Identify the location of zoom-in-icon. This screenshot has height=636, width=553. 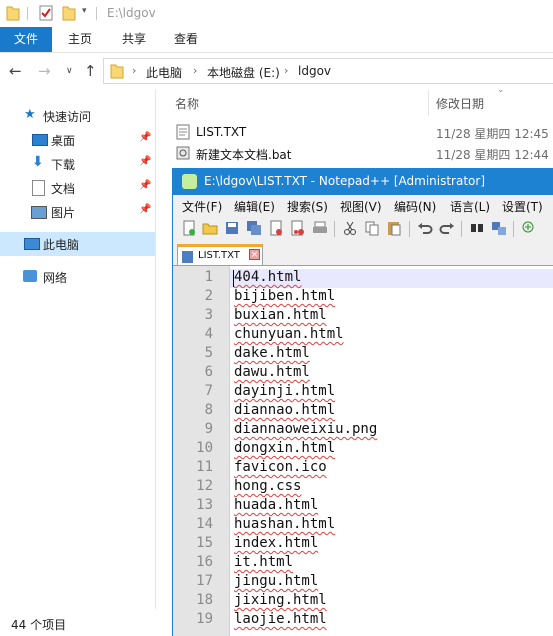
(529, 228).